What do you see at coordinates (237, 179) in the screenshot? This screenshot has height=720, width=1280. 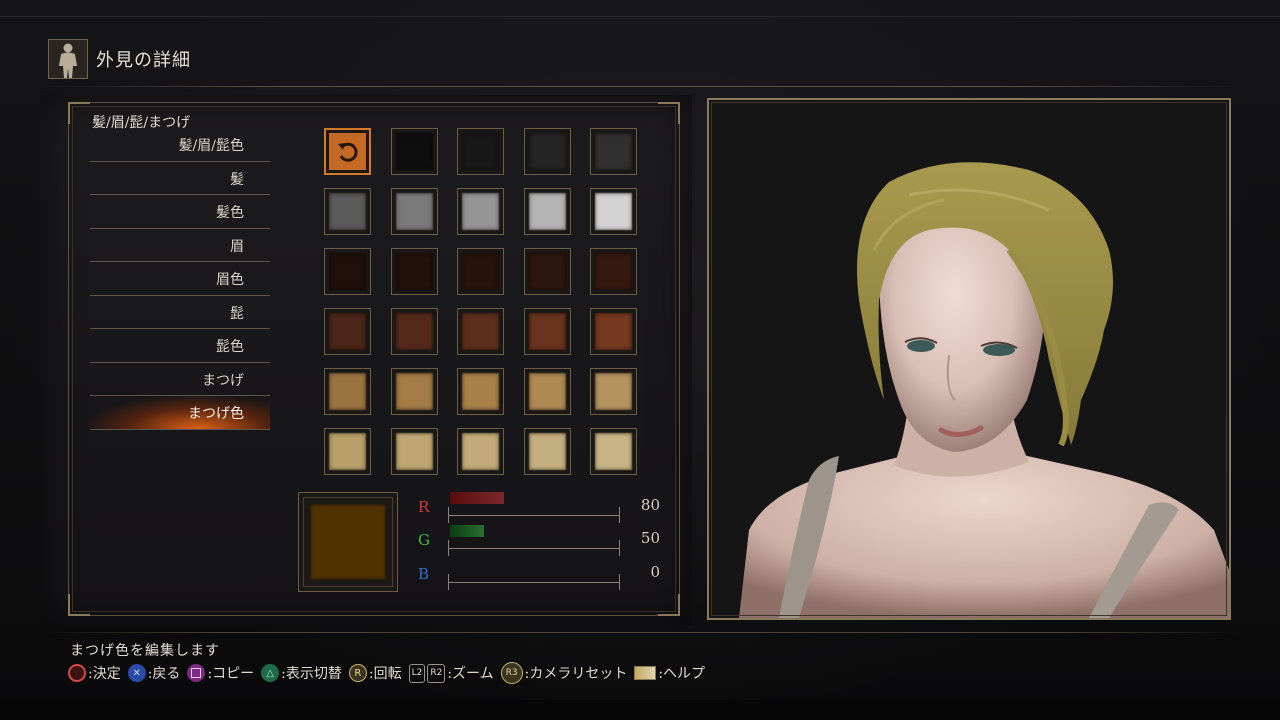 I see `menu-item-label: 髪` at bounding box center [237, 179].